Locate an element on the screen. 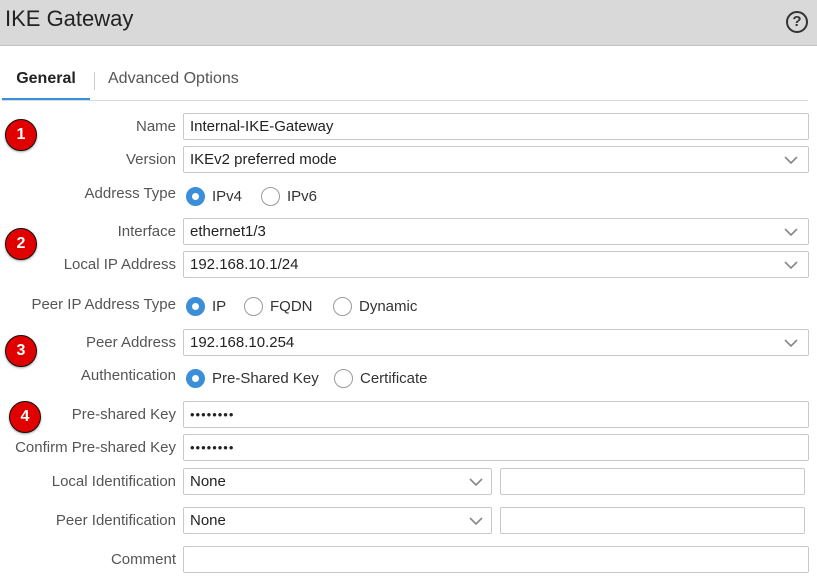 This screenshot has width=817, height=587. peer-identification-select: None is located at coordinates (337, 520).